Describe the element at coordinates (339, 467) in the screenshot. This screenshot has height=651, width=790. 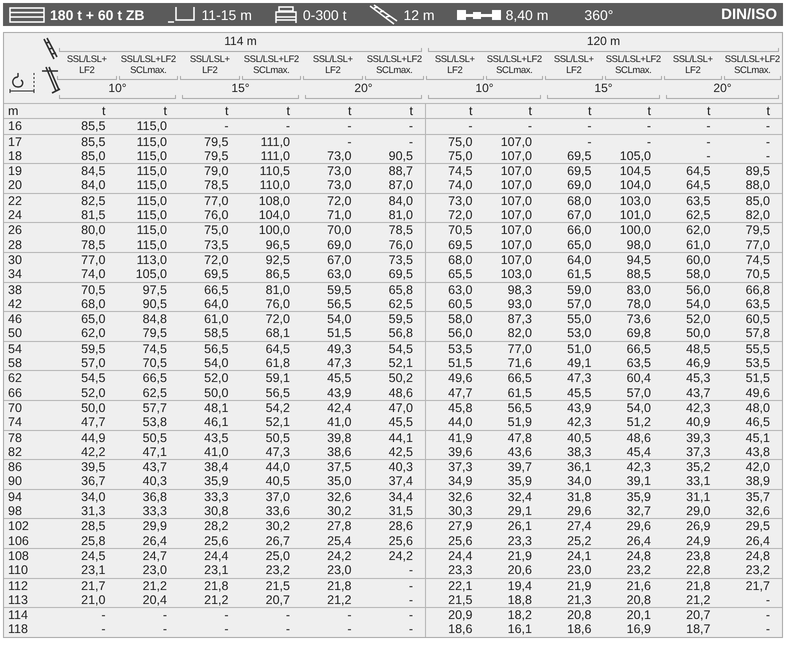
I see `table-cell-text: 37,5` at that location.